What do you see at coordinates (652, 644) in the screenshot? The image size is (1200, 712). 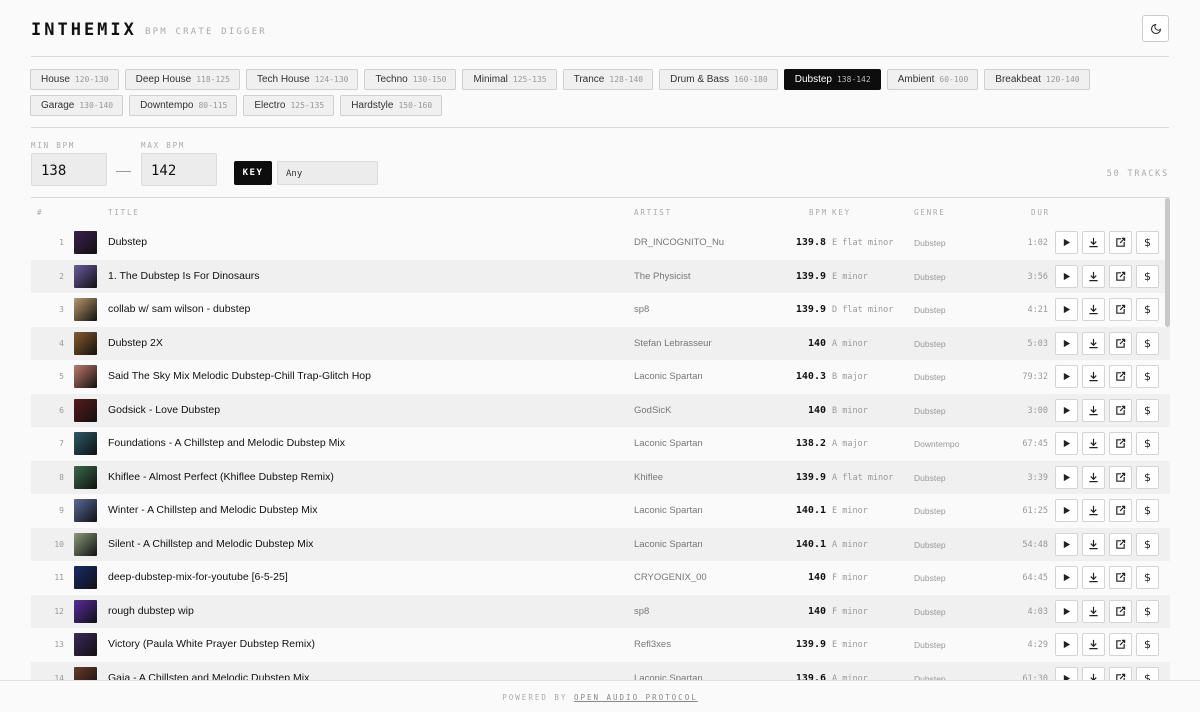 I see `track-artist: Refl3xes` at bounding box center [652, 644].